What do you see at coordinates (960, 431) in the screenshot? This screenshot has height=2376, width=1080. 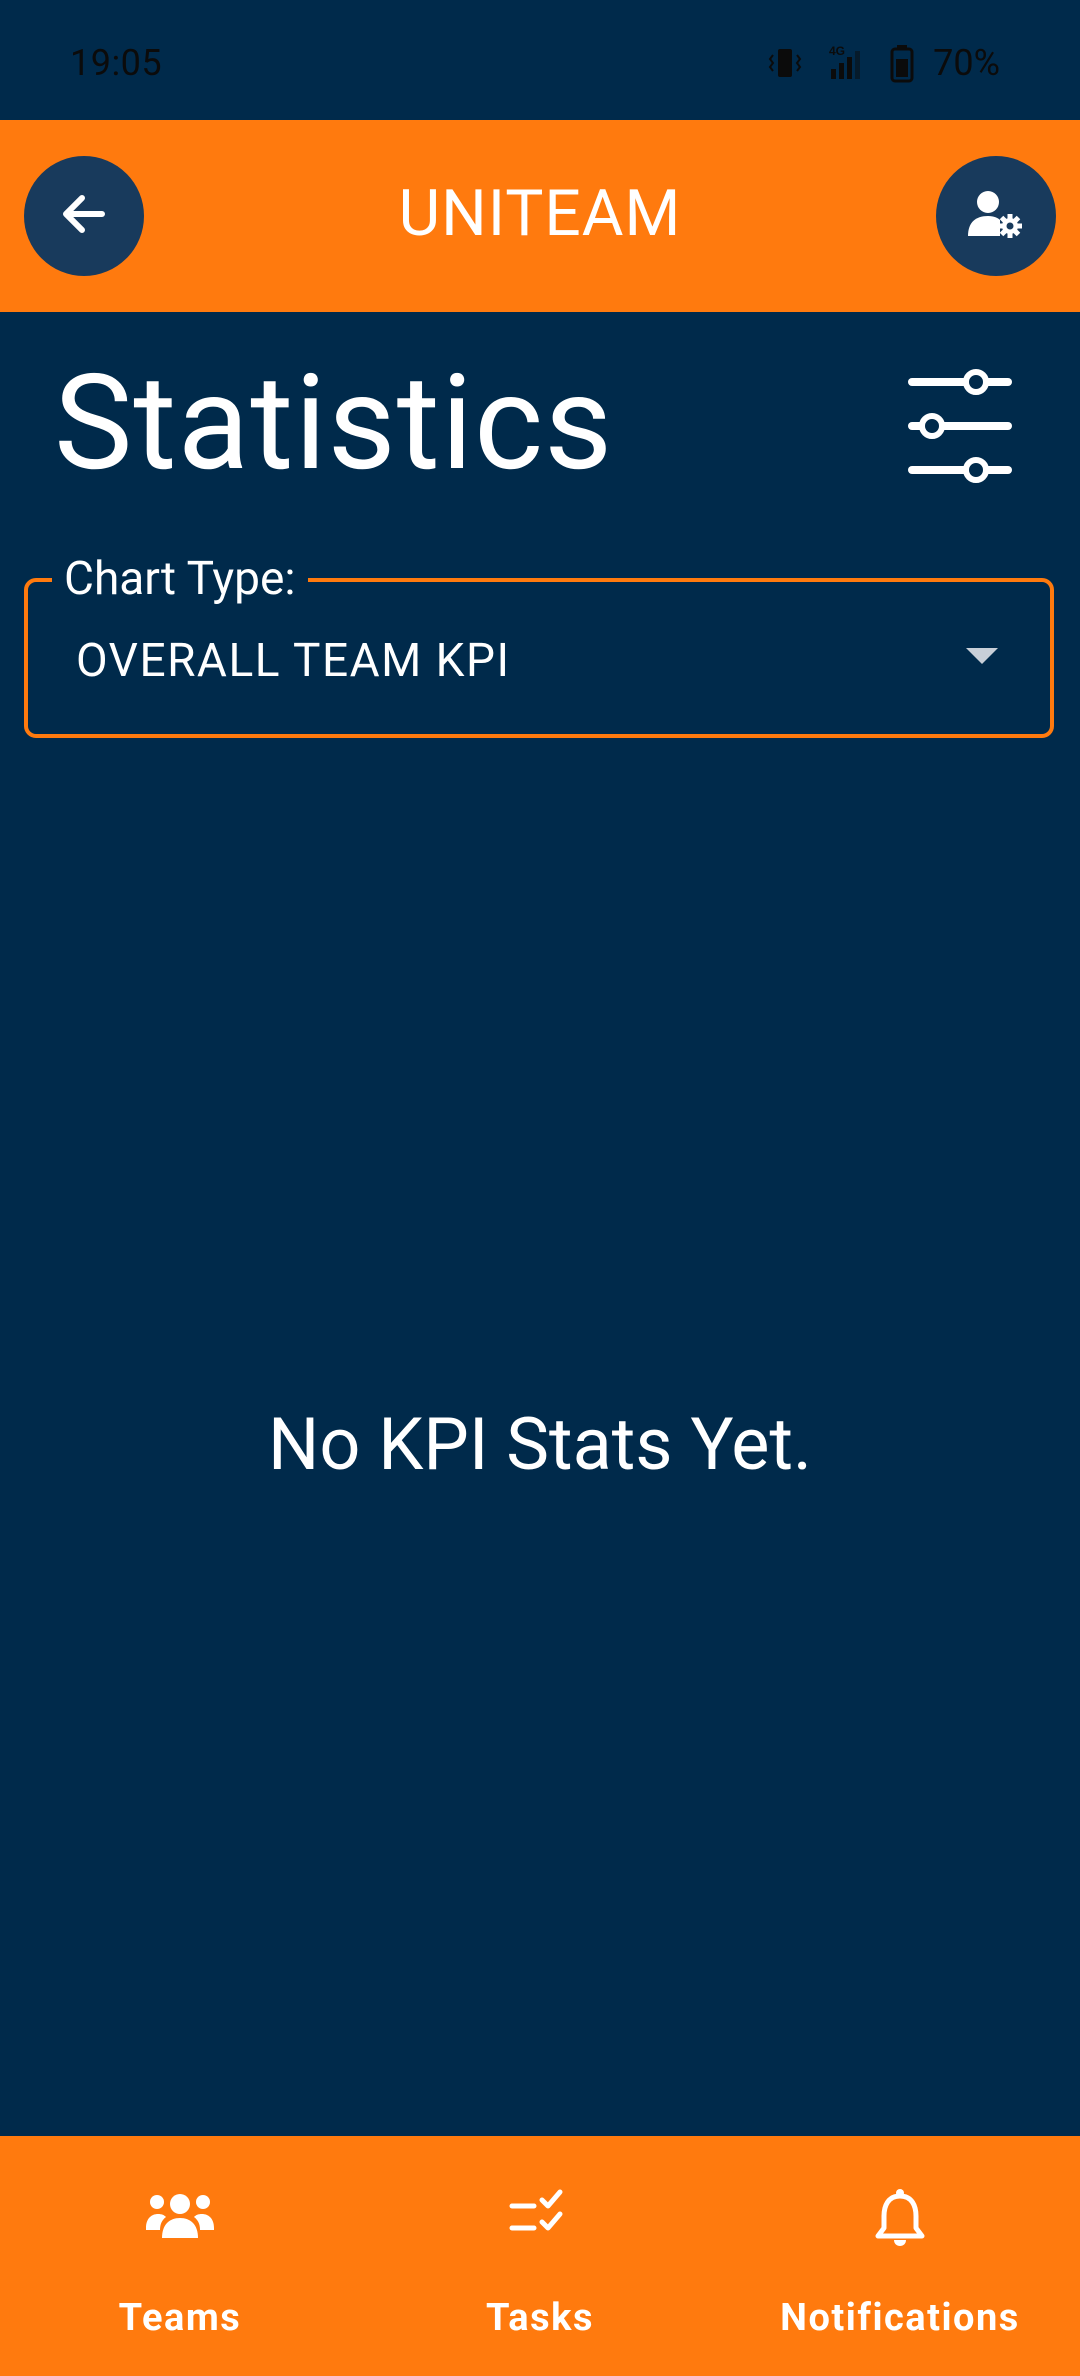 I see `sliders-icon` at bounding box center [960, 431].